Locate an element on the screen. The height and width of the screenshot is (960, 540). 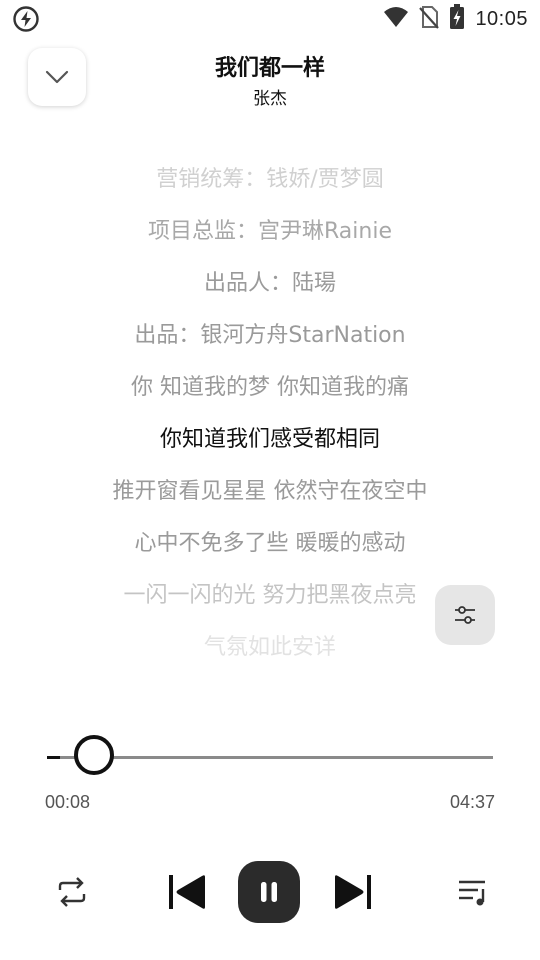
lyric-line: 你 知道我的梦 你知道我的痛 is located at coordinates (270, 388).